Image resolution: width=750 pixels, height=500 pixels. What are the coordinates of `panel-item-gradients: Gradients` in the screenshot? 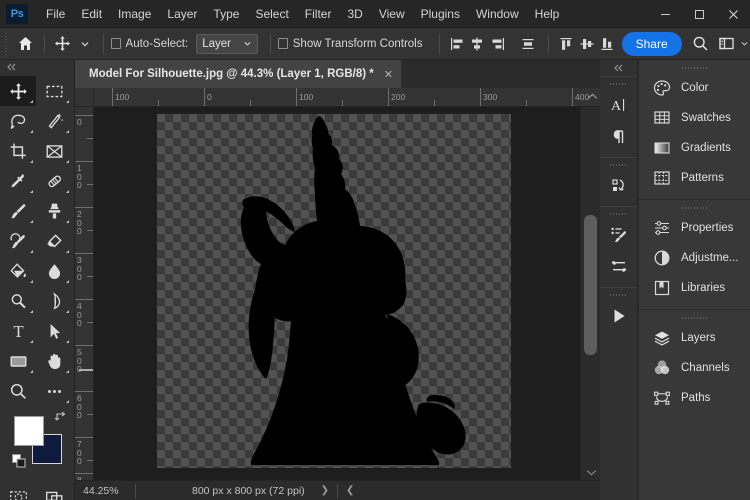 It's located at (694, 148).